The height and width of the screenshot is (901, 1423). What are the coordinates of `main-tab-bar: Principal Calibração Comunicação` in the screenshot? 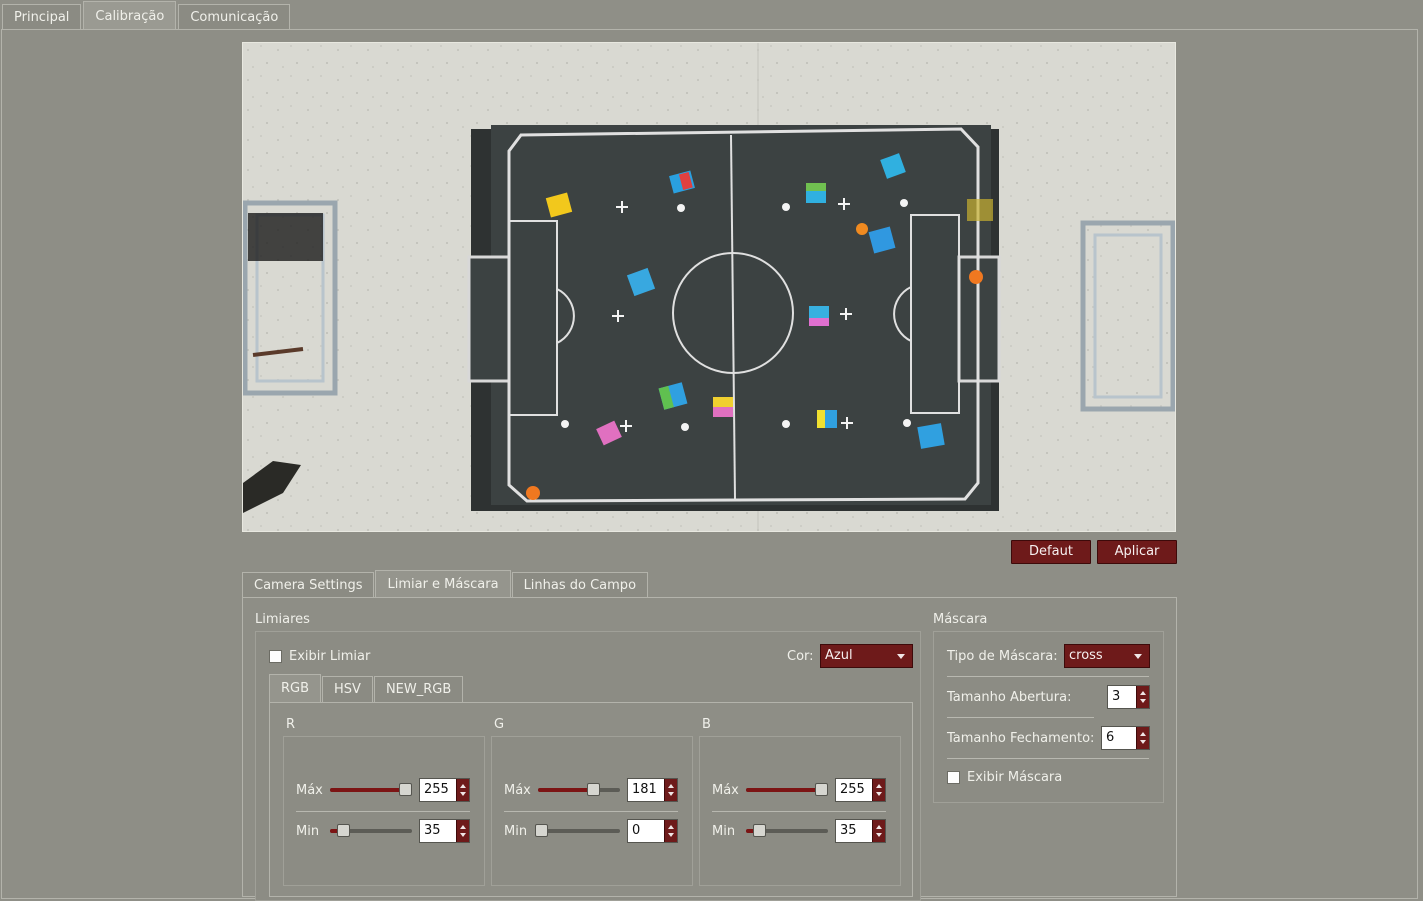 It's located at (147, 15).